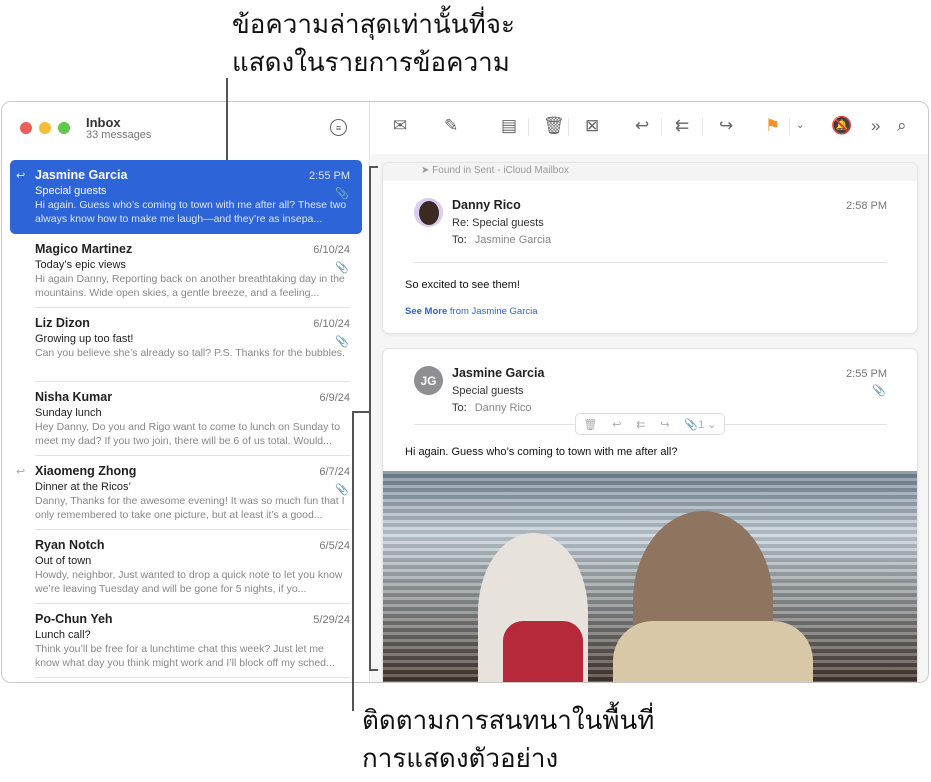 The height and width of the screenshot is (782, 931). Describe the element at coordinates (841, 126) in the screenshot. I see `mute-icon: 🔕` at that location.